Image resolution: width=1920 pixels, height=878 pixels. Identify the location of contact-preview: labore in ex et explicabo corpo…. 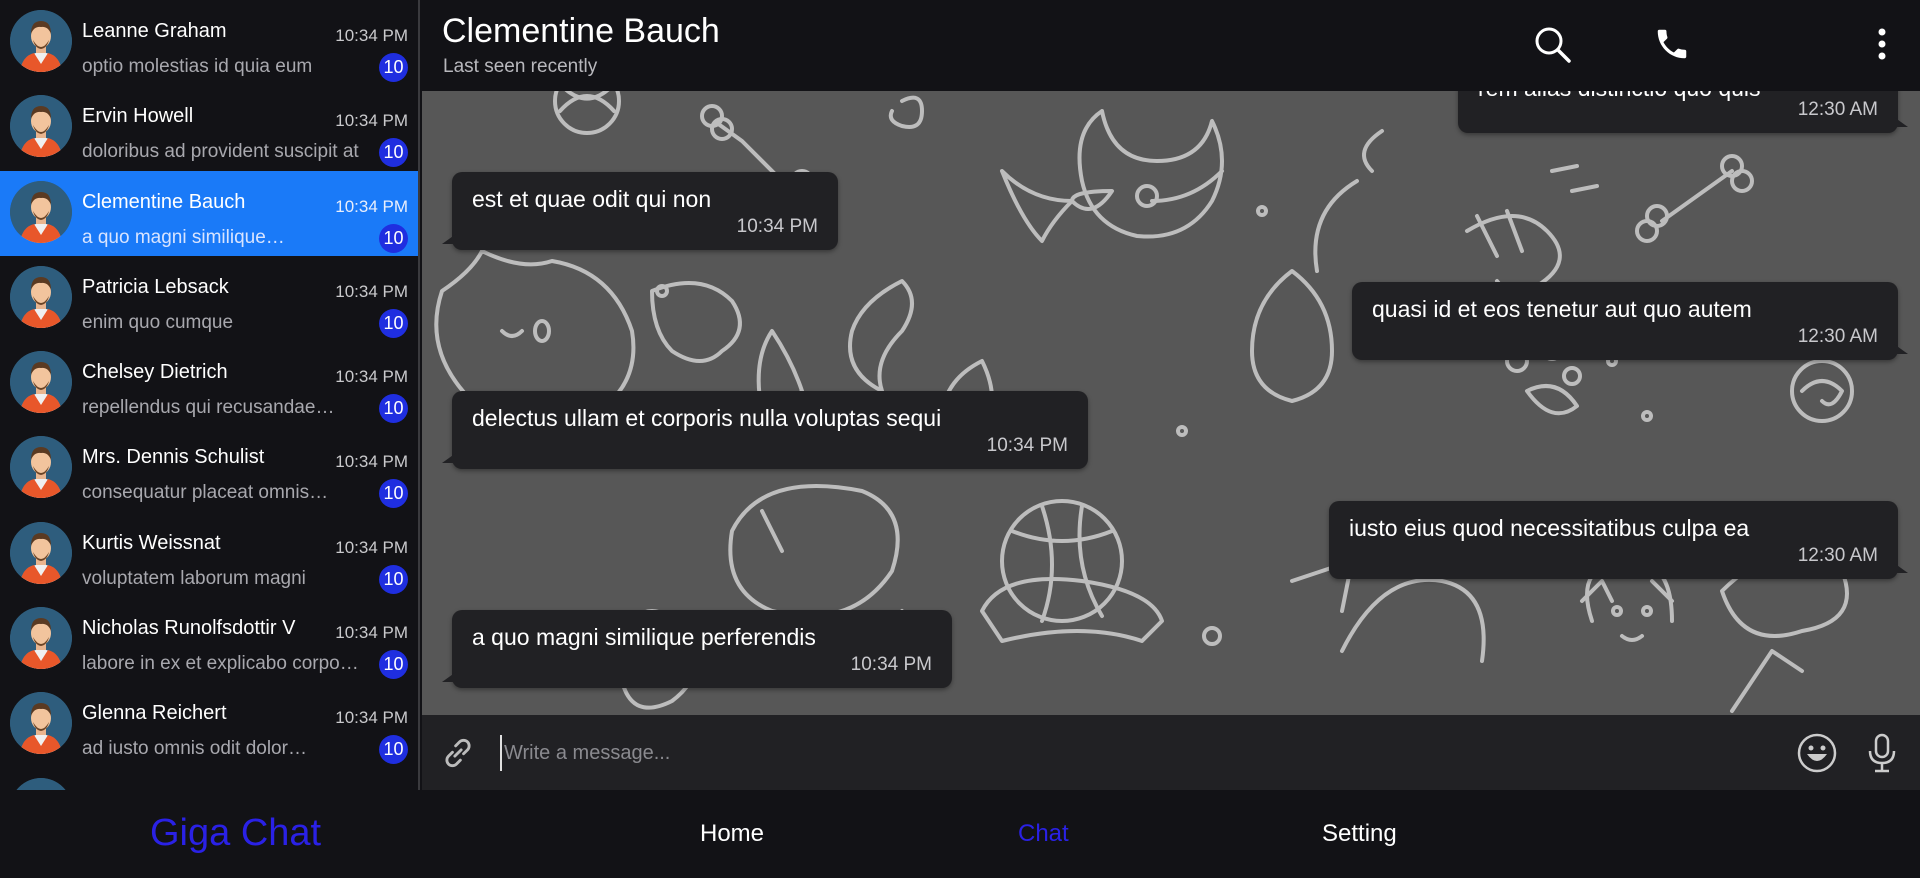
(220, 664).